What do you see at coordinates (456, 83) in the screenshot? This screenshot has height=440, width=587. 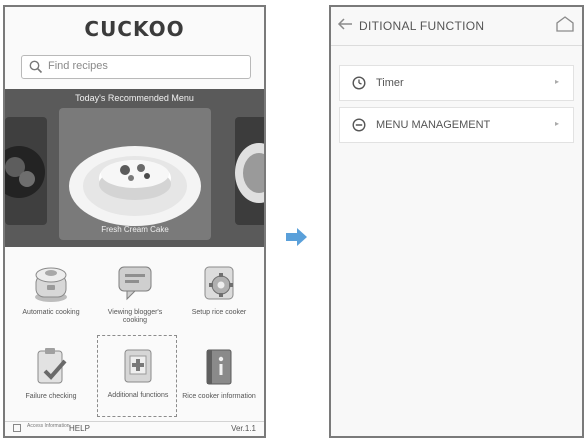 I see `list-item-timer: Timer ▸` at bounding box center [456, 83].